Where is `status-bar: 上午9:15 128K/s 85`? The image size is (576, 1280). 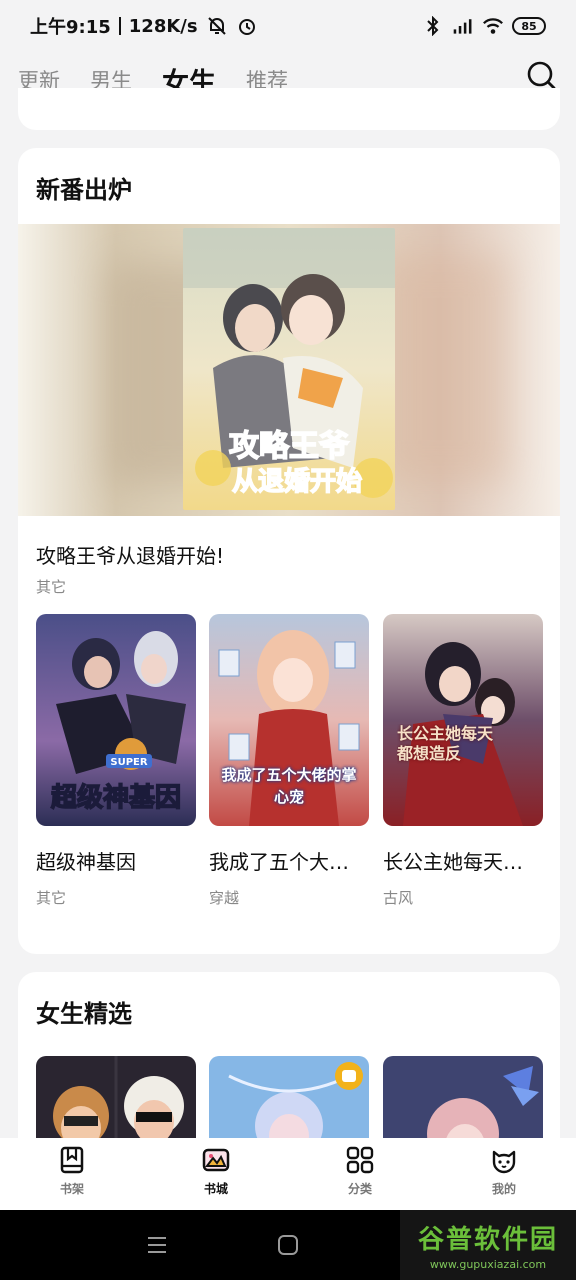
status-bar: 上午9:15 128K/s 85 is located at coordinates (288, 26).